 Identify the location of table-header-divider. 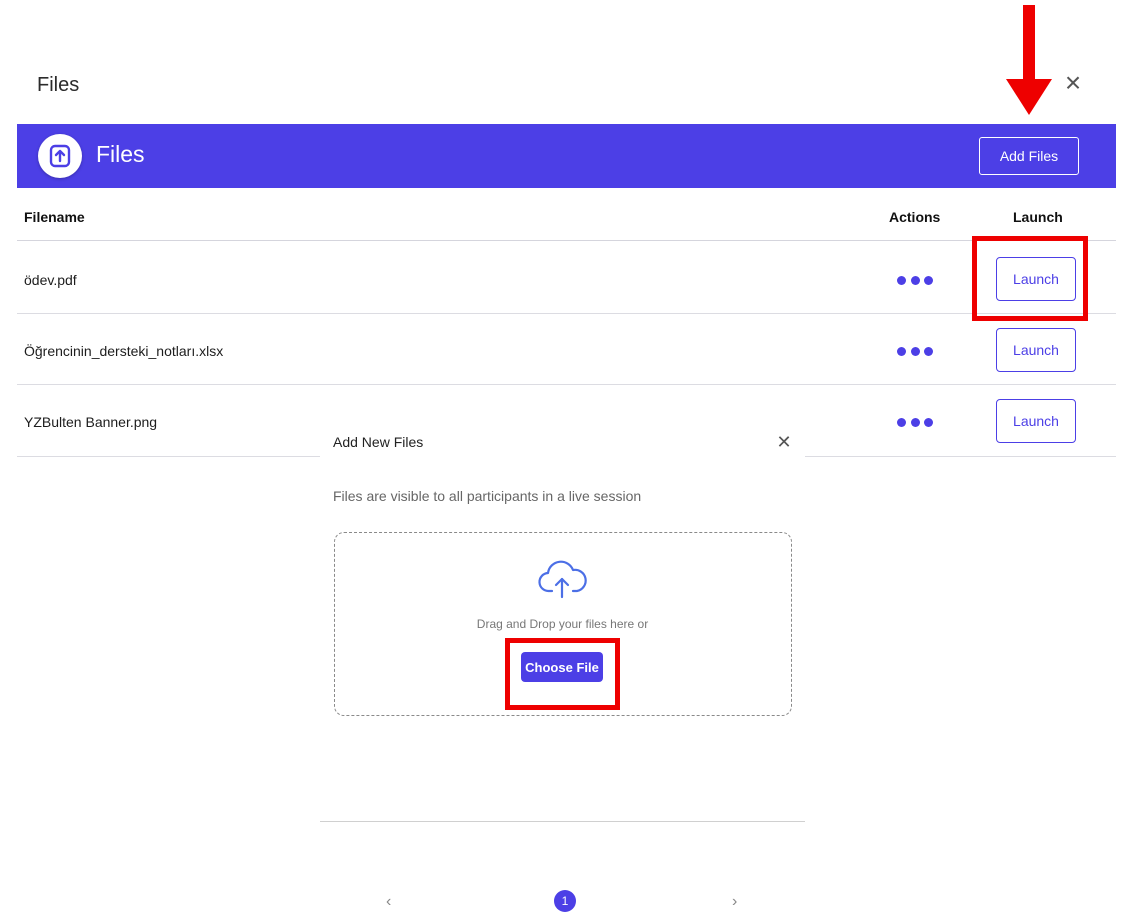
(566, 240).